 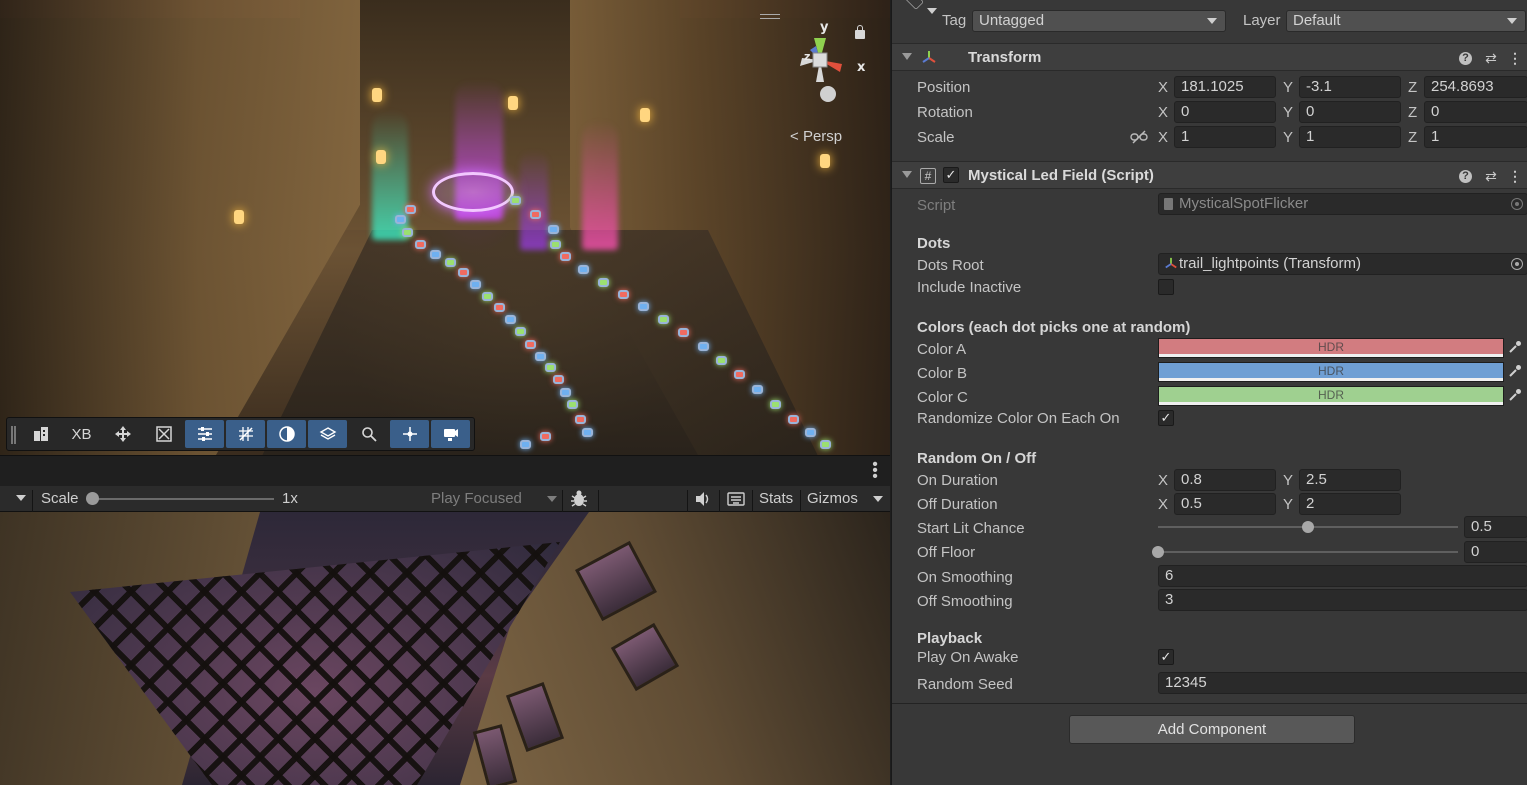 I want to click on rotation-y-field: 0, so click(x=1350, y=112).